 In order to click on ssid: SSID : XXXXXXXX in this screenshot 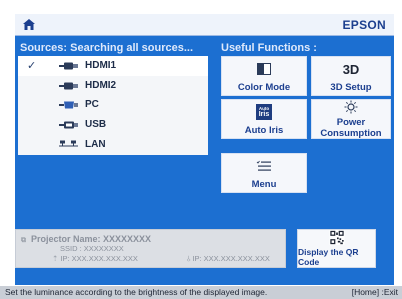, I will do `click(92, 248)`.